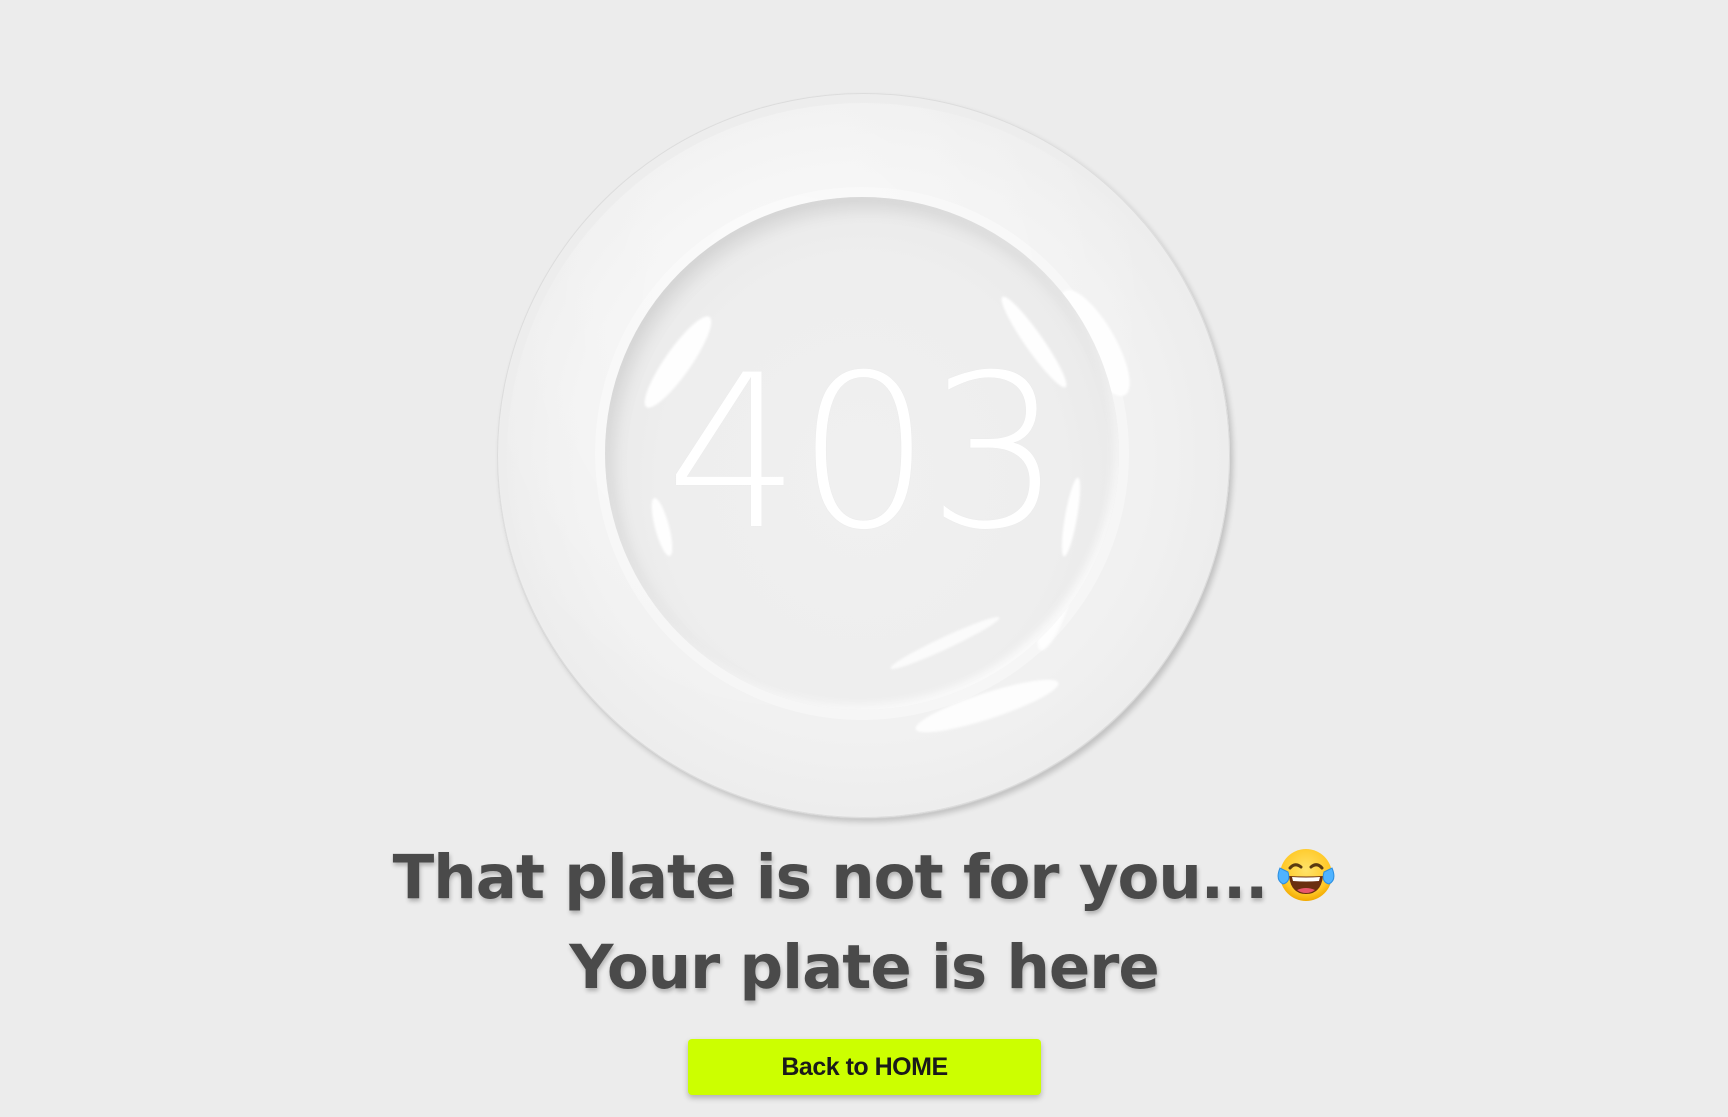 This screenshot has width=1728, height=1117. Describe the element at coordinates (864, 967) in the screenshot. I see `error-message-line2: Your plate is here` at that location.